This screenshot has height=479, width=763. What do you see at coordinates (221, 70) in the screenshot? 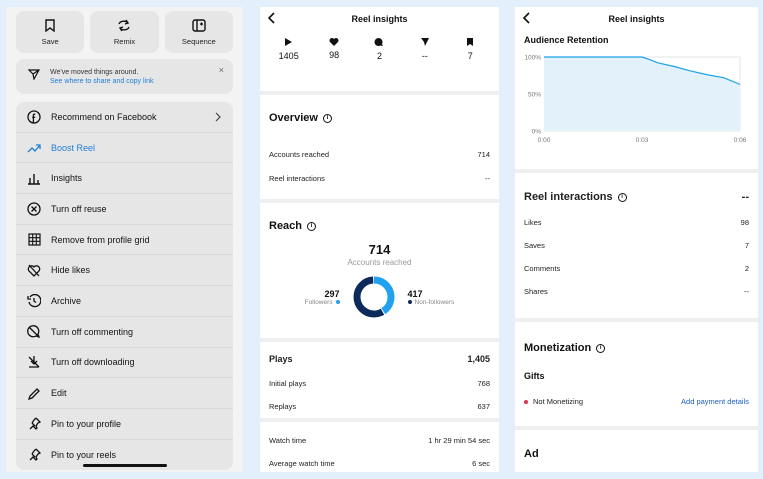
I see `close-icon: ×` at bounding box center [221, 70].